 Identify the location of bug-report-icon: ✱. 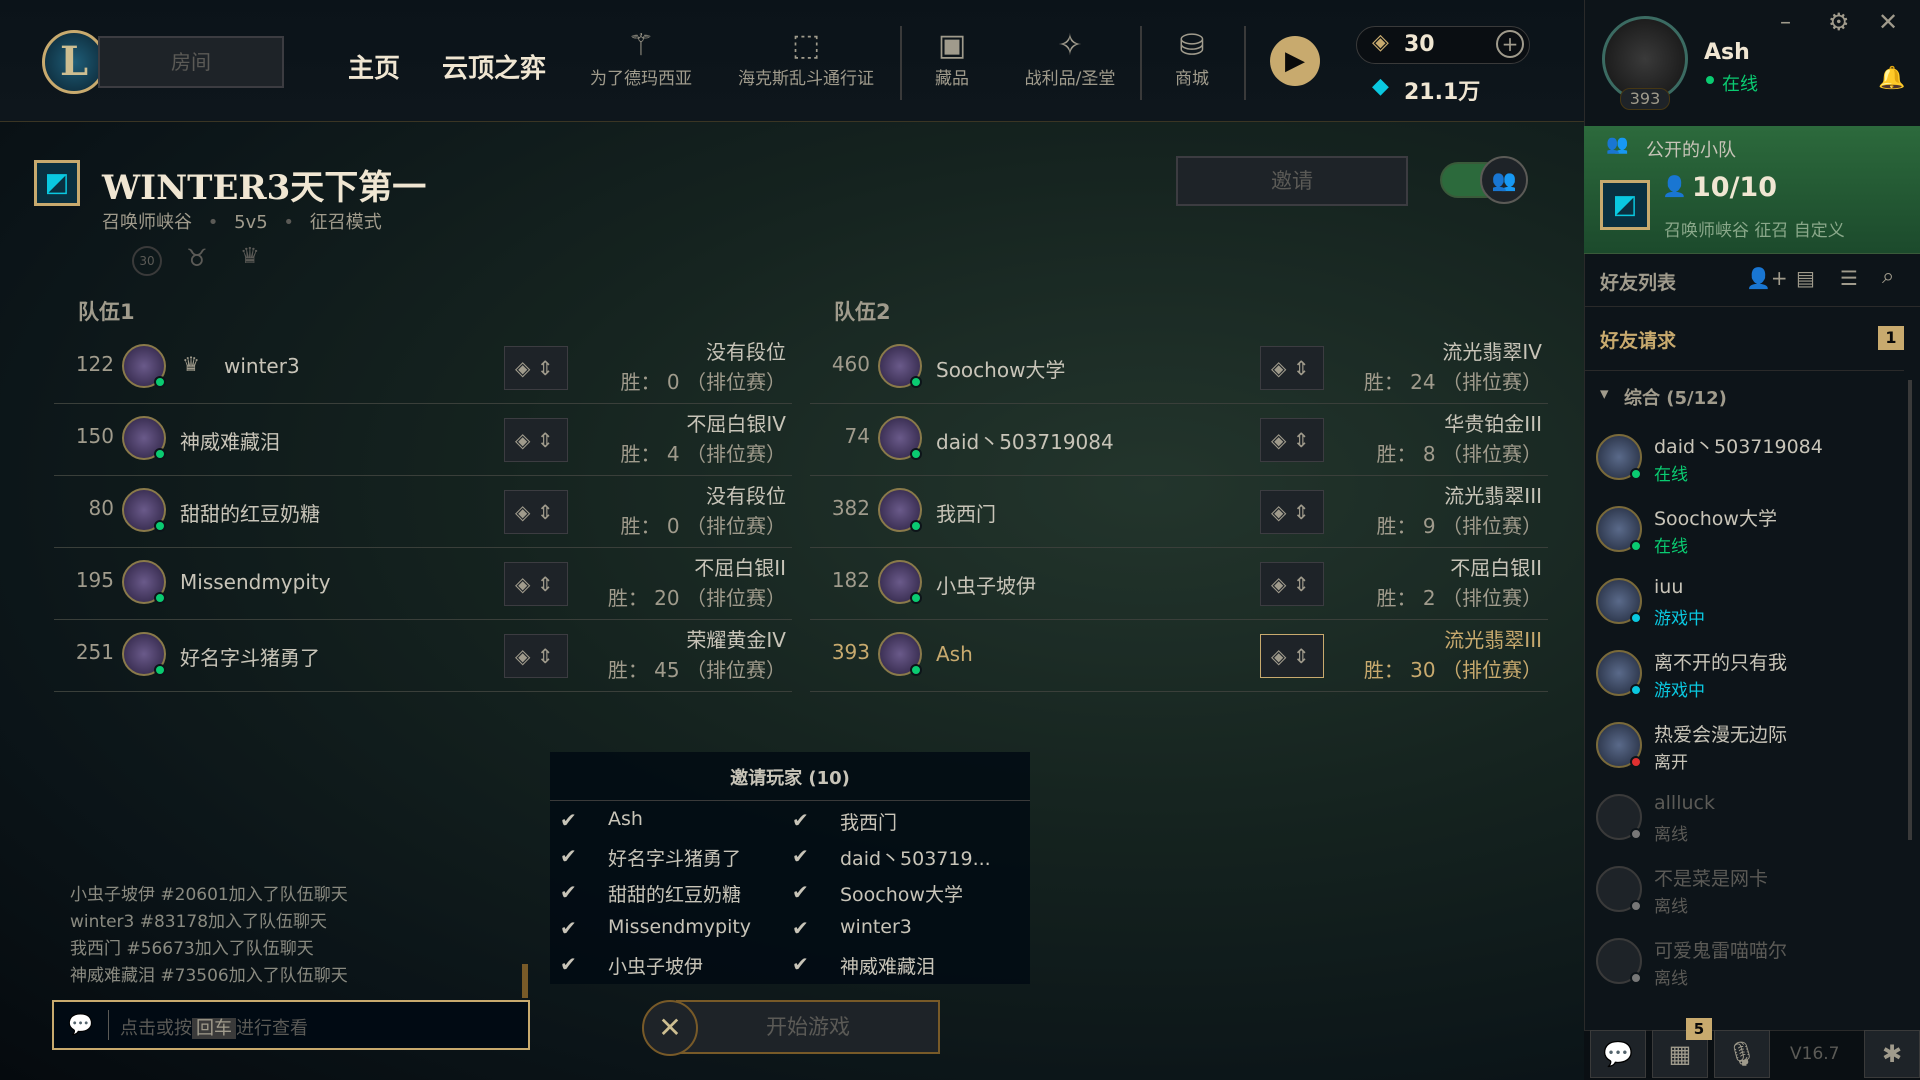
(1892, 1054).